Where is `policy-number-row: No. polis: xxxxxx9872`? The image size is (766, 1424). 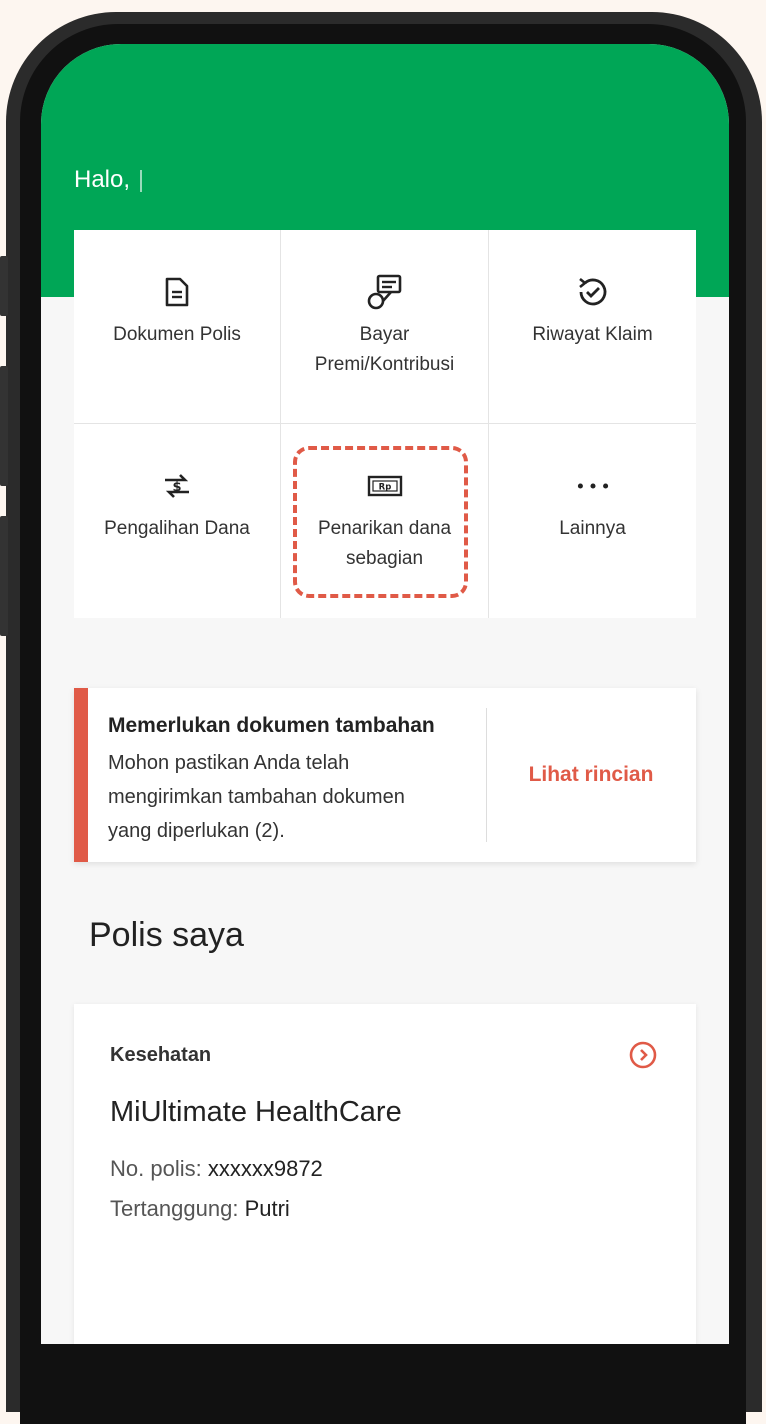
policy-number-row: No. polis: xxxxxx9872 is located at coordinates (216, 1169).